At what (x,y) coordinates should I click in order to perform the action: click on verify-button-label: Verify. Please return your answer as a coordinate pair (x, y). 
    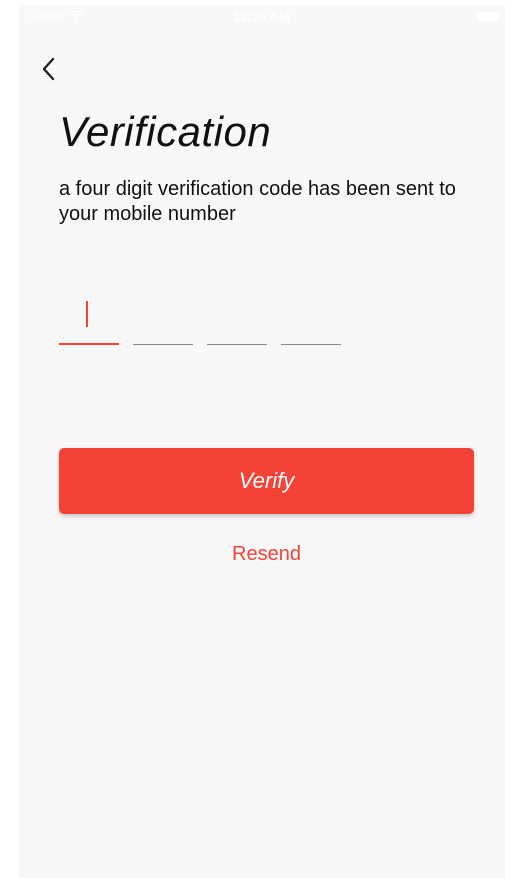
    Looking at the image, I should click on (266, 480).